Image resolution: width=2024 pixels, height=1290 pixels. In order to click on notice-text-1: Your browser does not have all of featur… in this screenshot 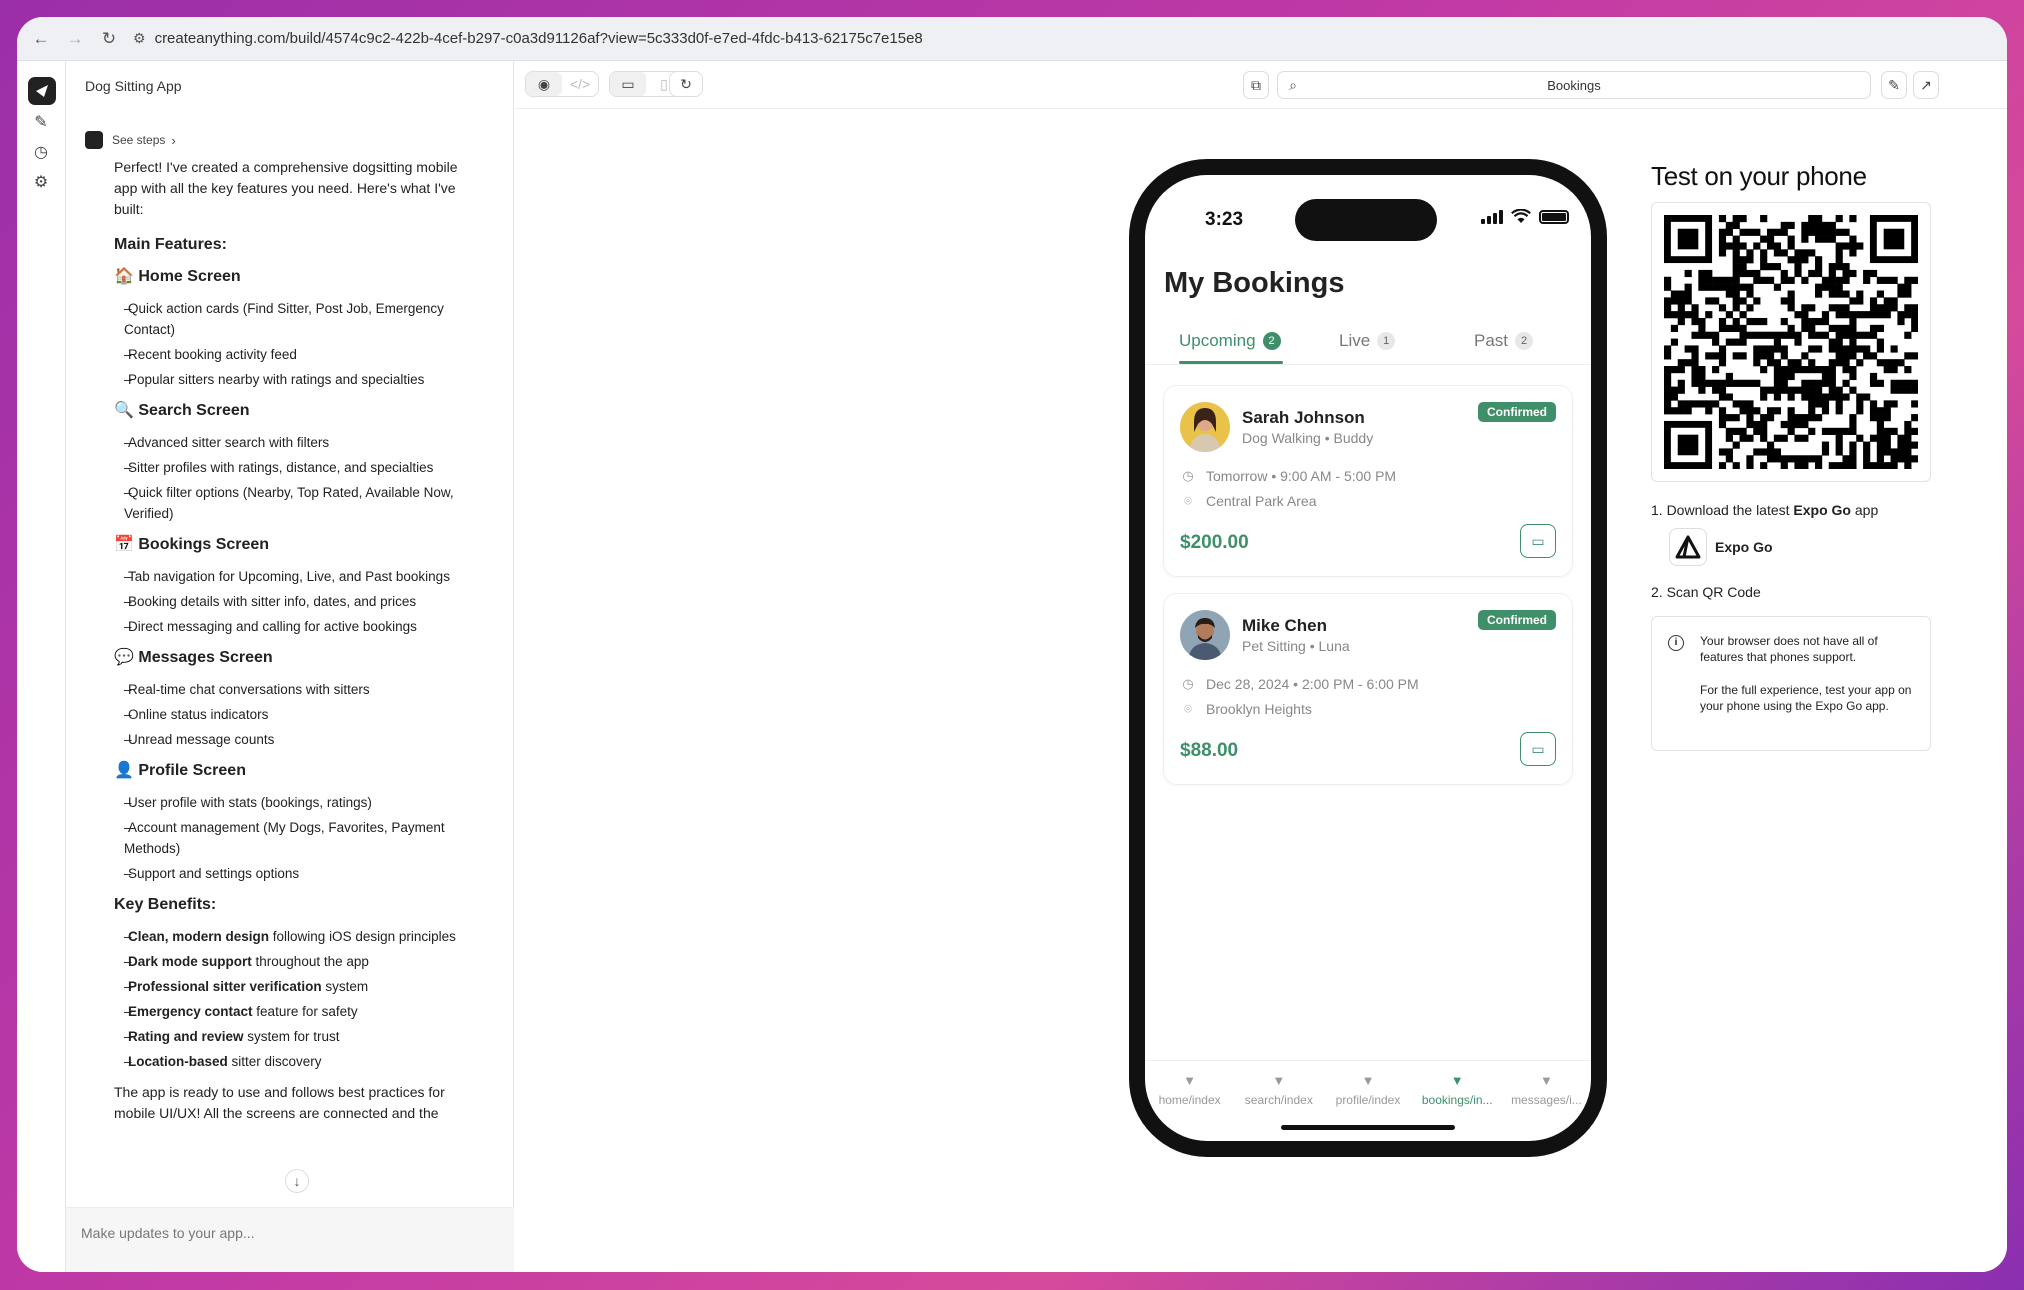, I will do `click(1789, 649)`.